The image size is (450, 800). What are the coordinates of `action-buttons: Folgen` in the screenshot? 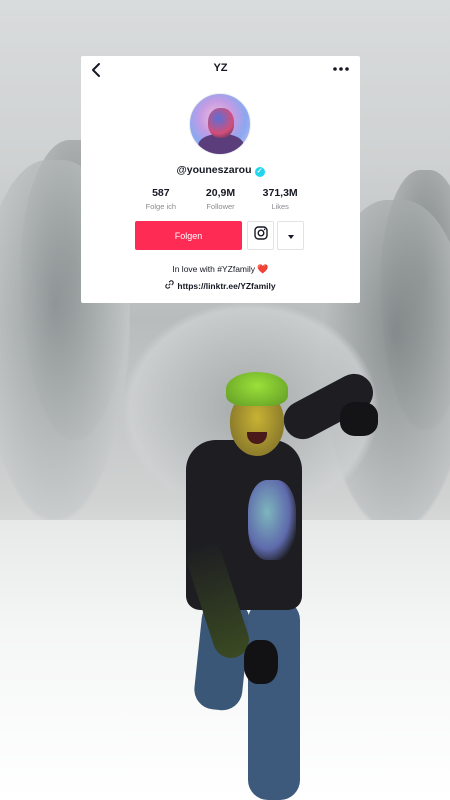 It's located at (219, 235).